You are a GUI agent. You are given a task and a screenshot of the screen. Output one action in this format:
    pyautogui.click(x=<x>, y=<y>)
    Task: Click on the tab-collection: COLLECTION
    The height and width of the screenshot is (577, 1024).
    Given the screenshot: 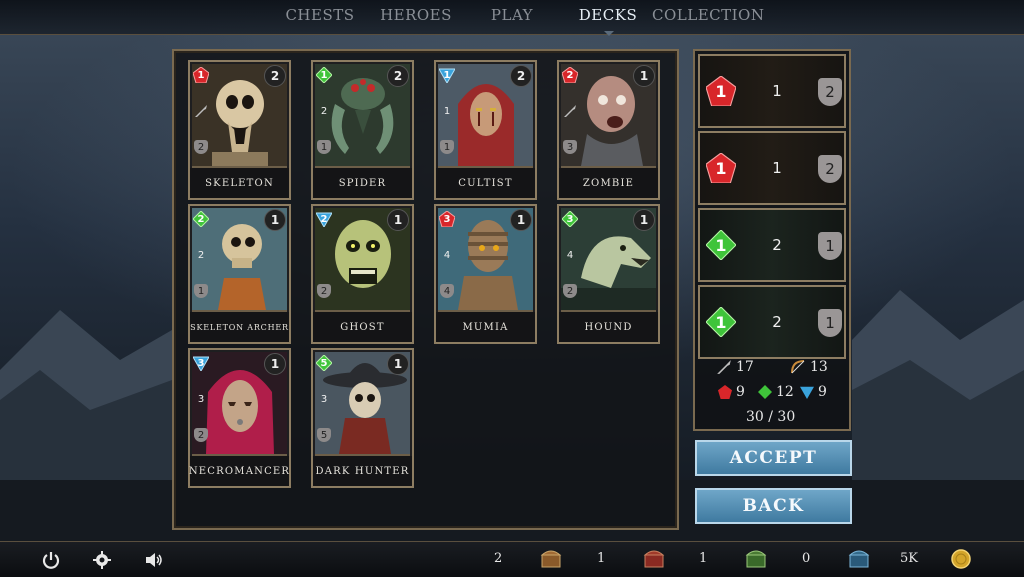 What is the action you would take?
    pyautogui.click(x=708, y=17)
    